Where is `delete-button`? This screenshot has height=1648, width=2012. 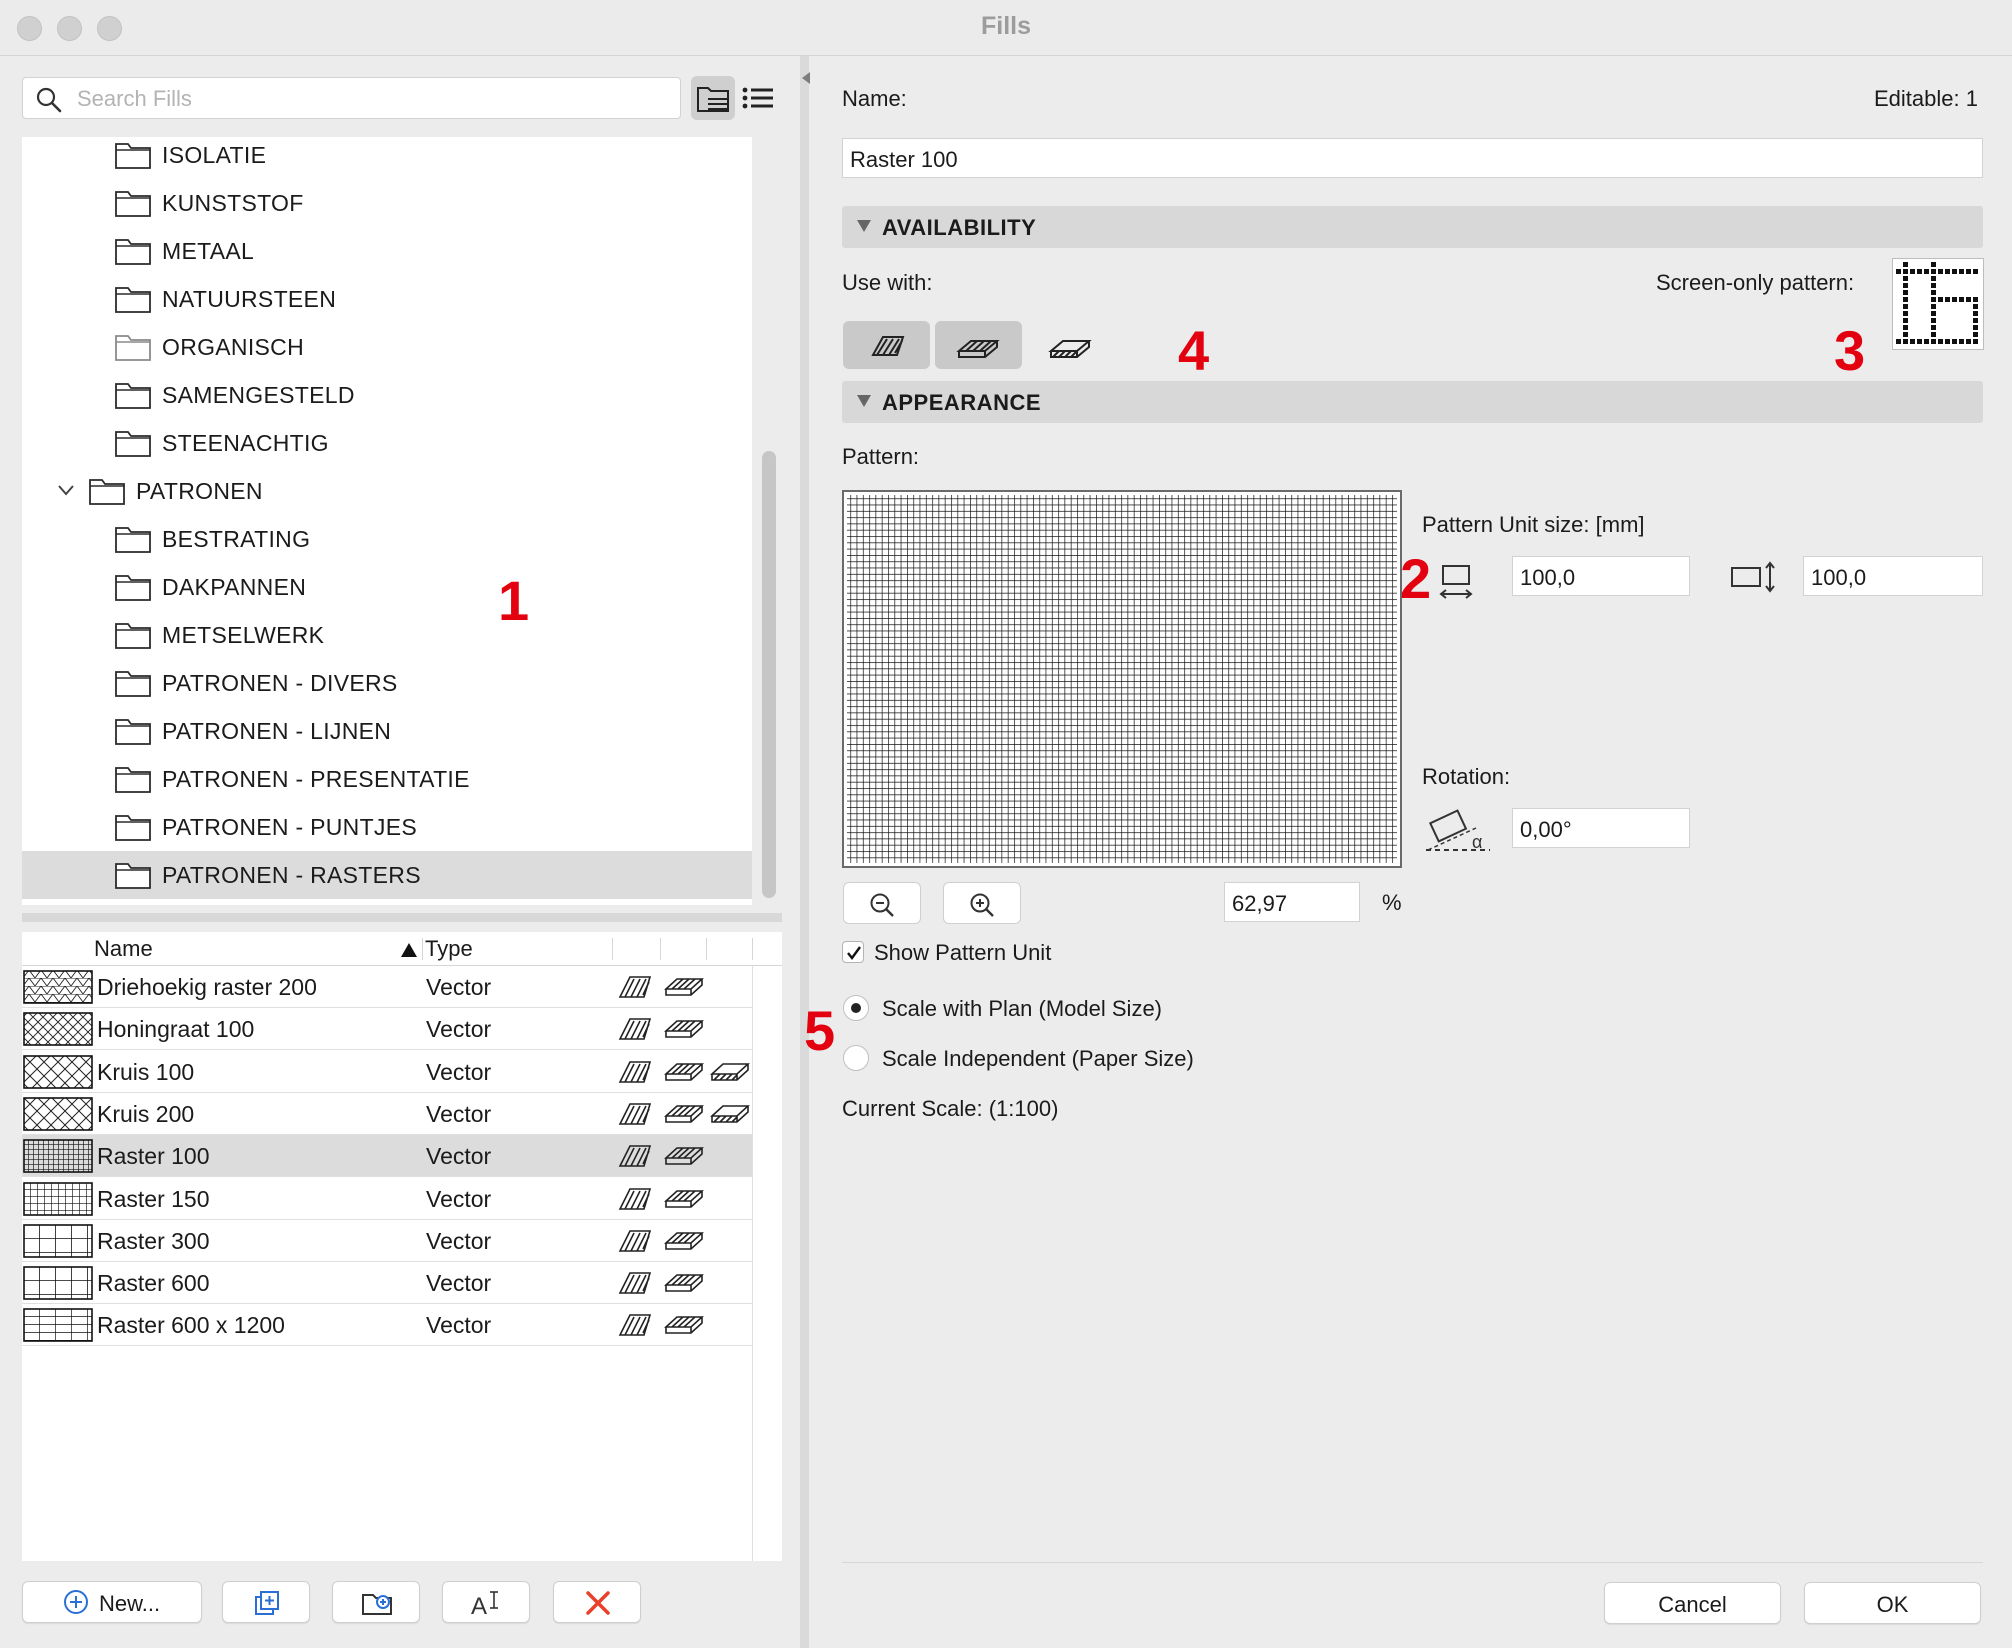 delete-button is located at coordinates (597, 1602).